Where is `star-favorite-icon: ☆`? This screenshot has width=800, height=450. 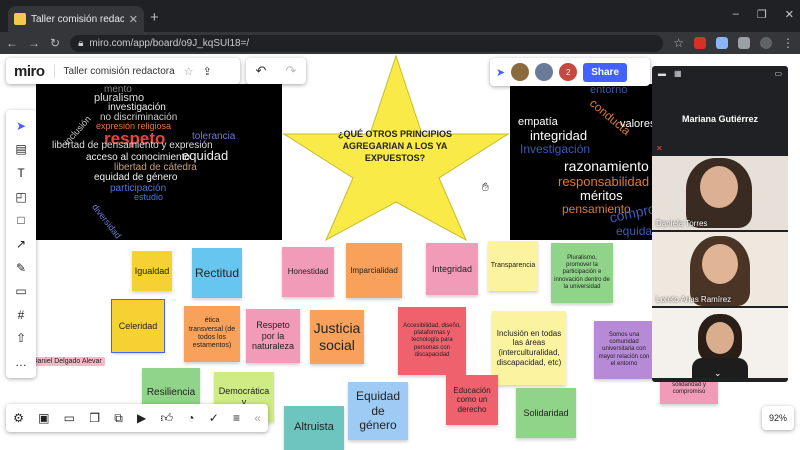 star-favorite-icon: ☆ is located at coordinates (189, 71).